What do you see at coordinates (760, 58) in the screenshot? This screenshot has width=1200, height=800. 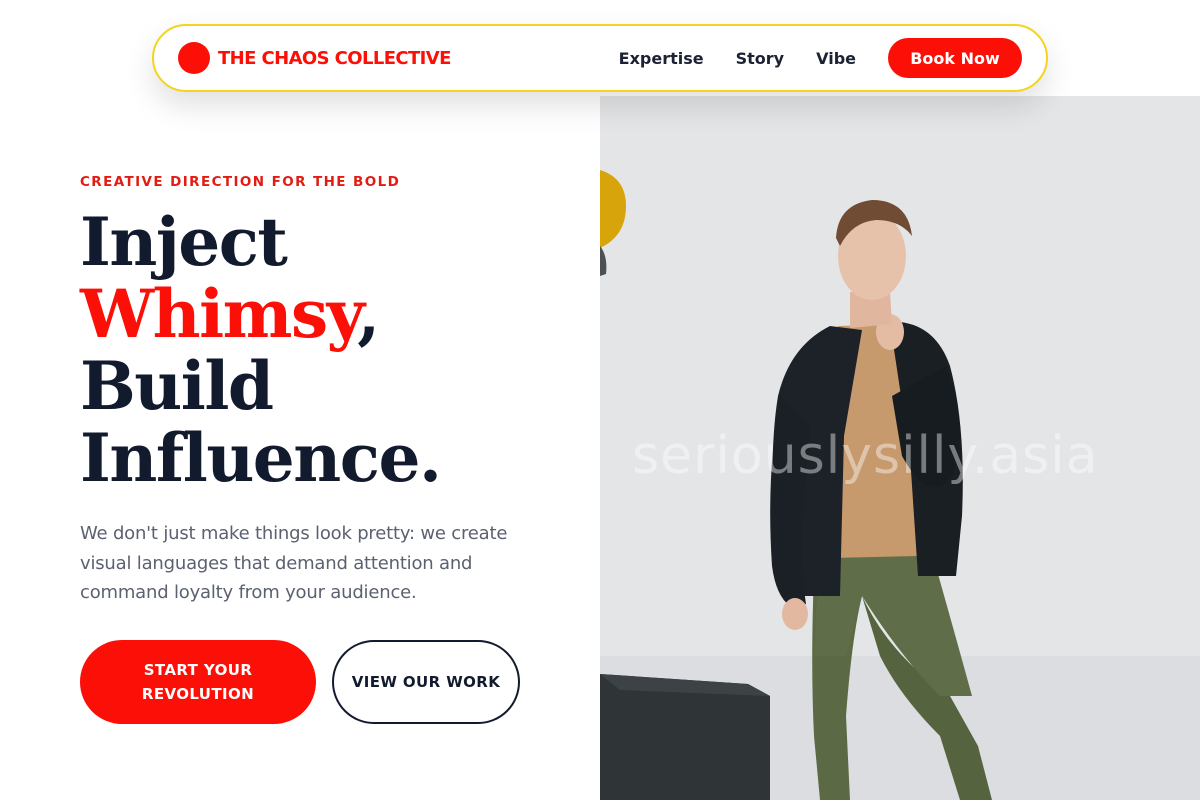 I see `nav-link-story: Story` at bounding box center [760, 58].